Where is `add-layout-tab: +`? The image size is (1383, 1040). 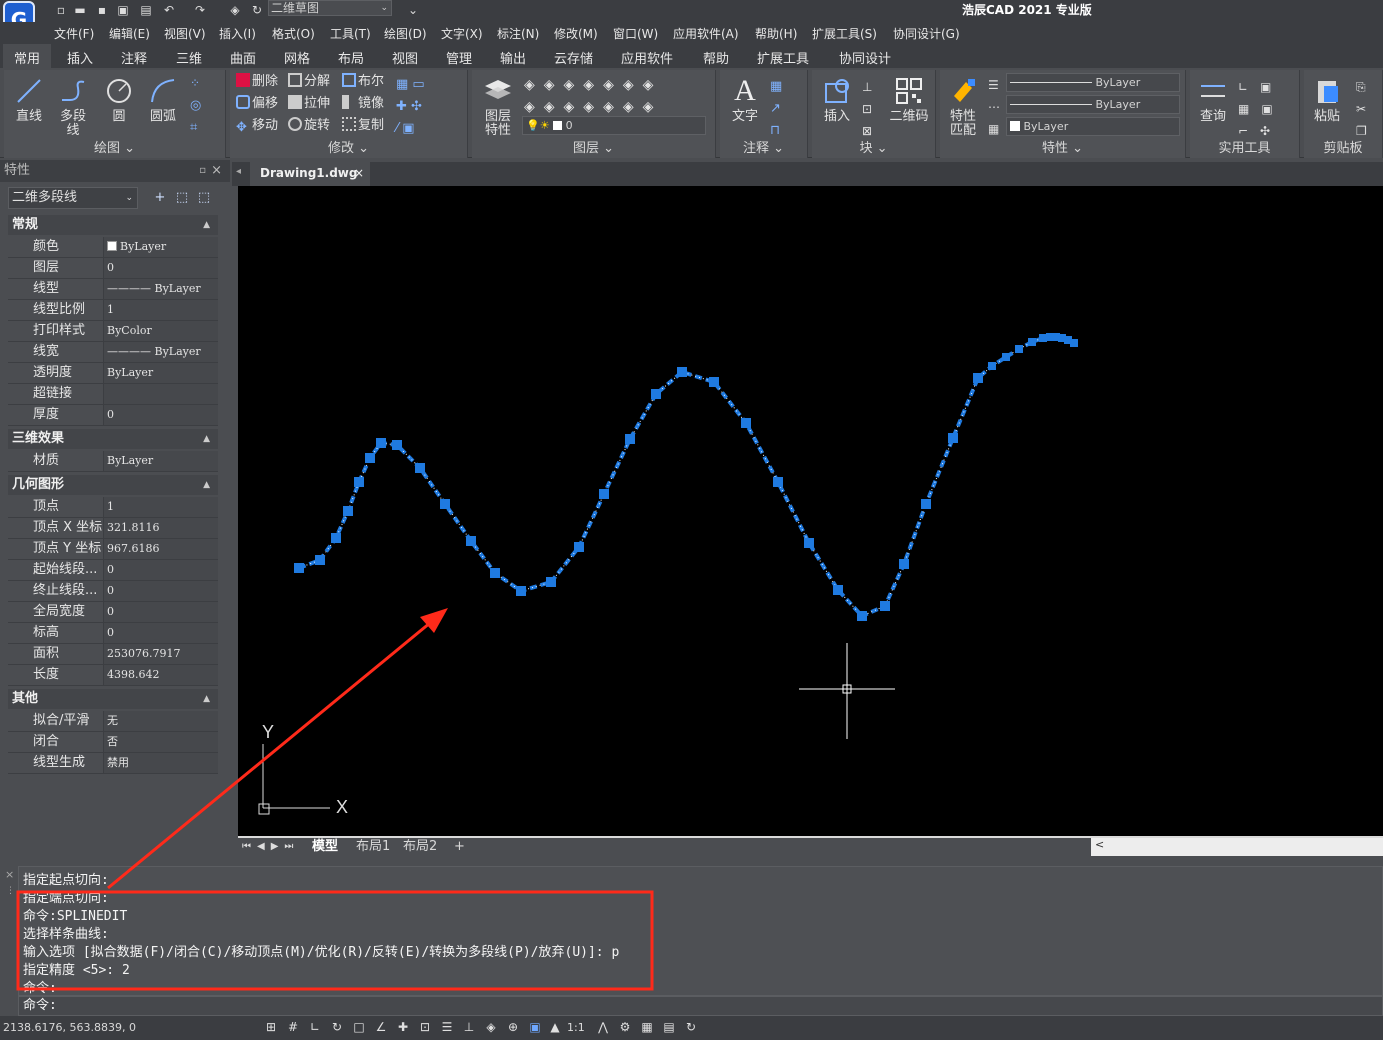 add-layout-tab: + is located at coordinates (459, 847).